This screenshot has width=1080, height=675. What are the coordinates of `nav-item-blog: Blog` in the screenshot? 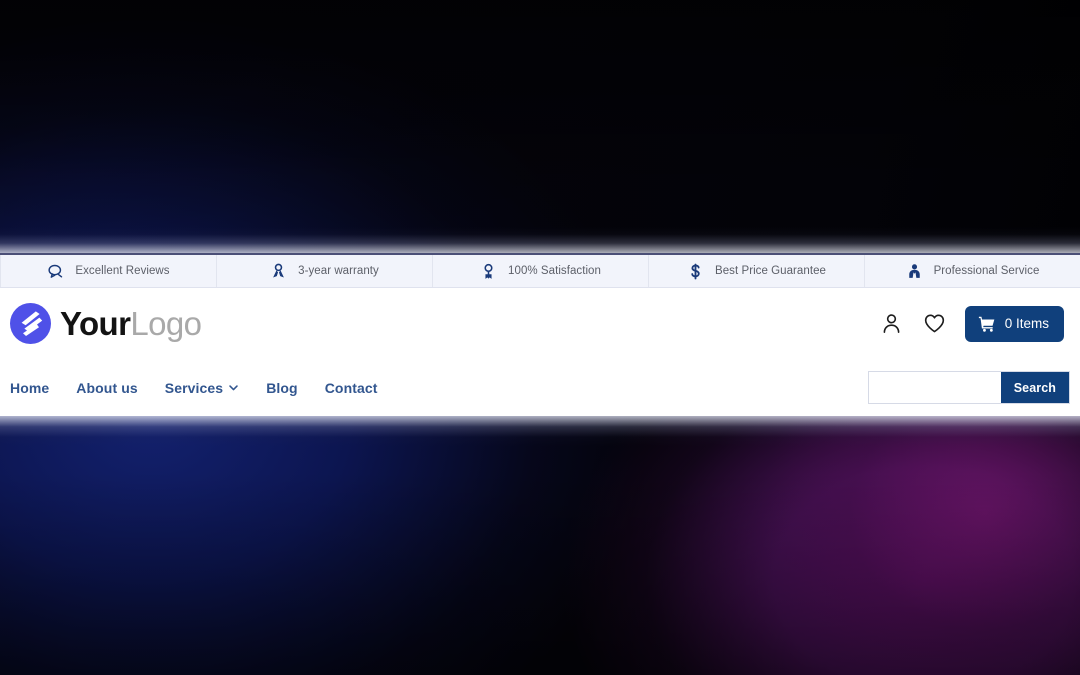 It's located at (282, 388).